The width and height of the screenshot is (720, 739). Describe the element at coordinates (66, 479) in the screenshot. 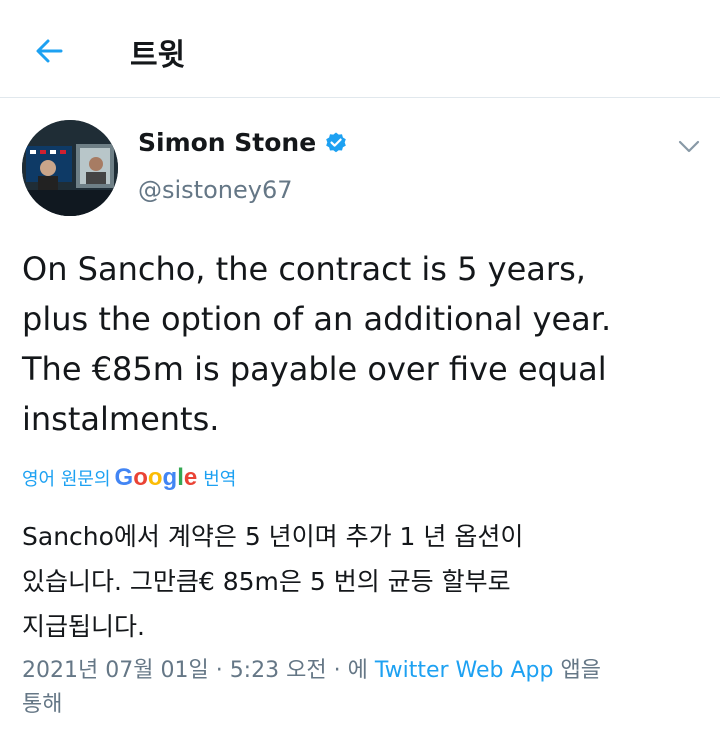

I see `translation-prefix: 영어 원문의` at that location.